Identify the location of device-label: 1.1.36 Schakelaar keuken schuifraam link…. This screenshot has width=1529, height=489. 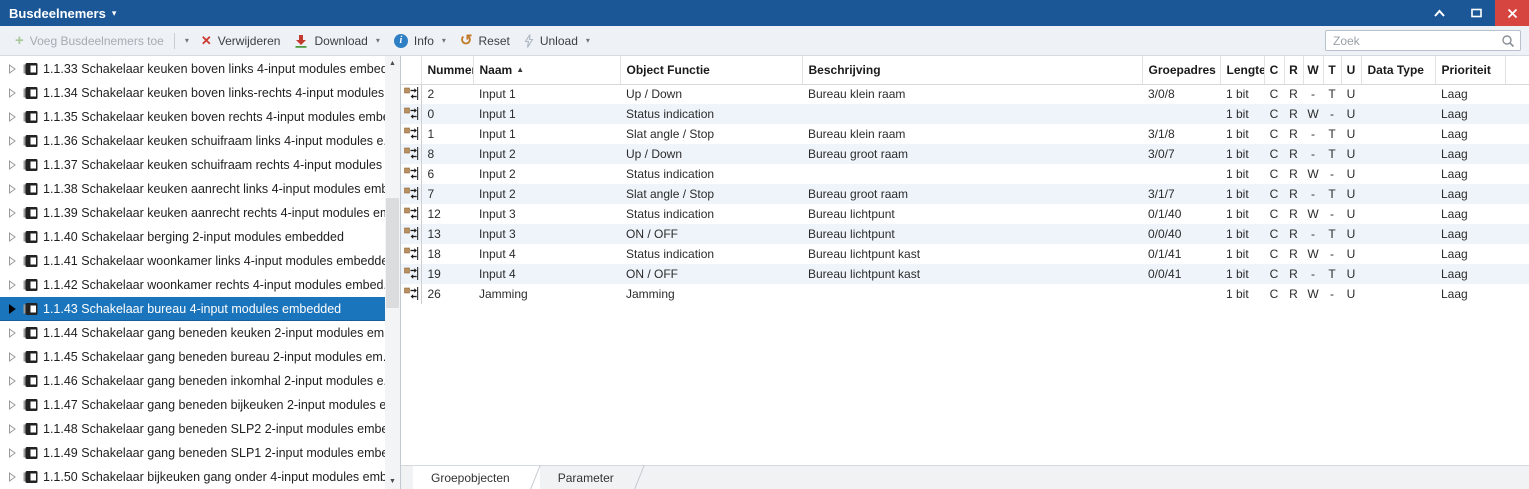
(214, 141).